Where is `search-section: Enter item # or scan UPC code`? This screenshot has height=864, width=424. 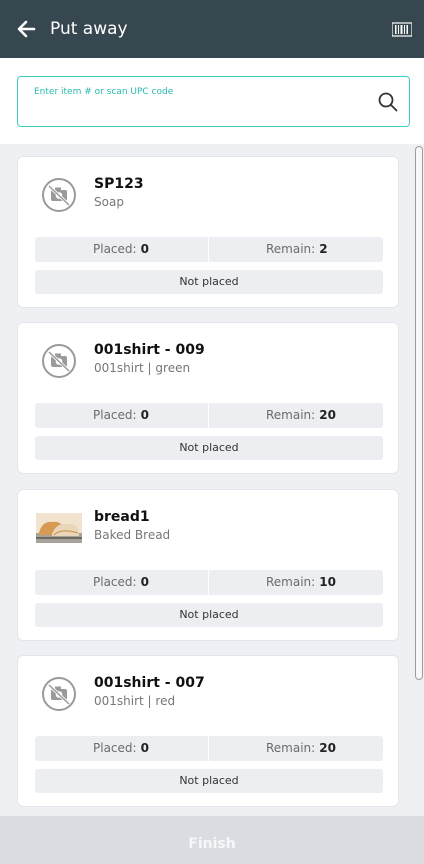 search-section: Enter item # or scan UPC code is located at coordinates (212, 101).